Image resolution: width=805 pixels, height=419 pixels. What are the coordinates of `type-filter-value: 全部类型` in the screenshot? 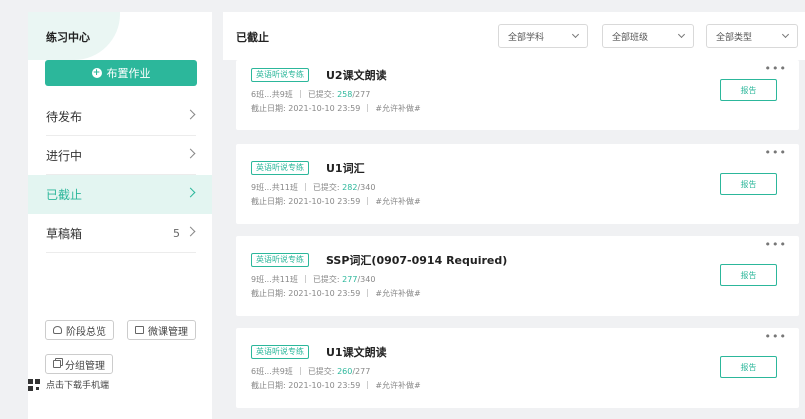 It's located at (734, 37).